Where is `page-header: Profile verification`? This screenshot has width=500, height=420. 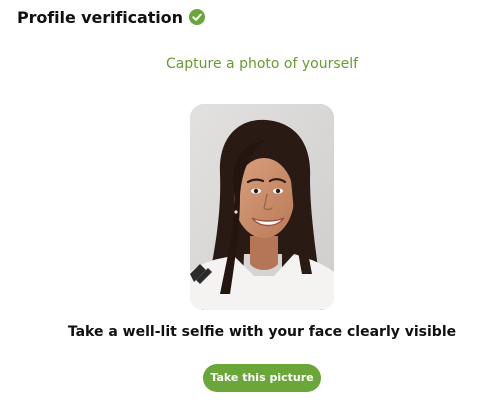 page-header: Profile verification is located at coordinates (111, 17).